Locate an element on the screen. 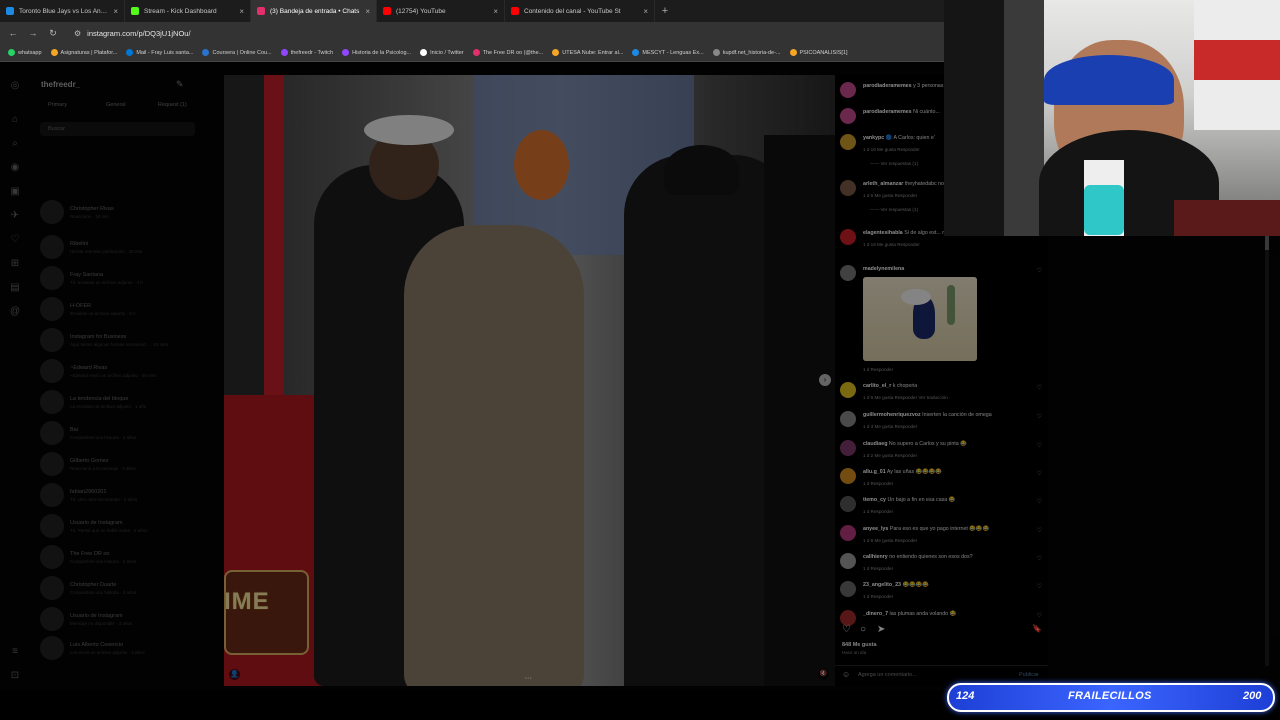 This screenshot has height=720, width=1280. comment-username: anyee_lys is located at coordinates (875, 529).